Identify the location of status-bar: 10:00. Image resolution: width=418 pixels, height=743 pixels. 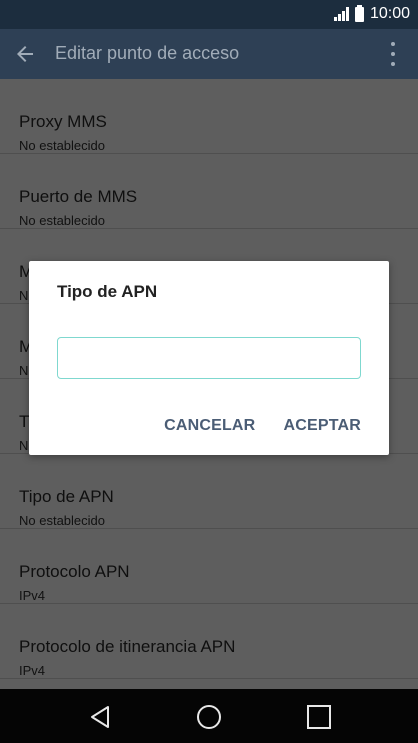
(209, 14).